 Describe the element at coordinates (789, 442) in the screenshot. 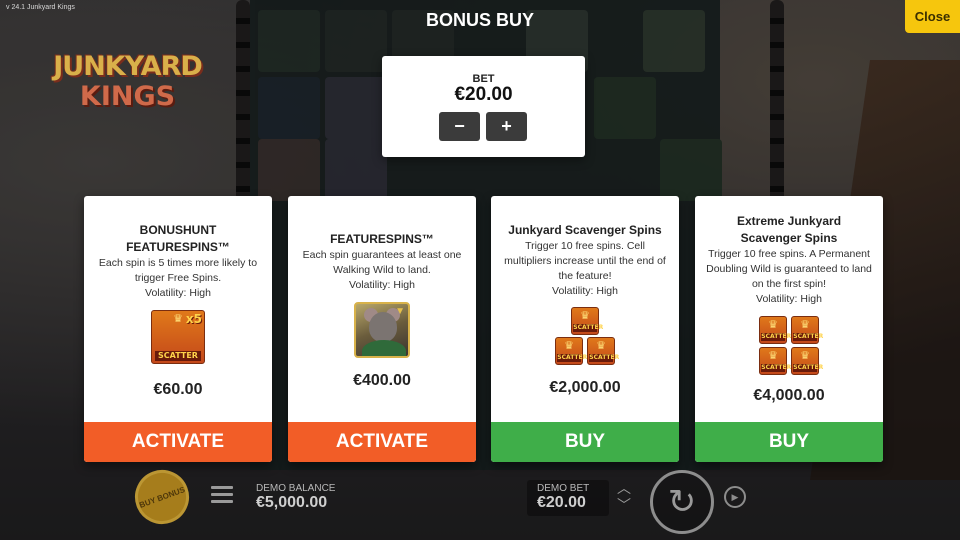

I see `buy-button-extreme-scavenger: BUY` at that location.